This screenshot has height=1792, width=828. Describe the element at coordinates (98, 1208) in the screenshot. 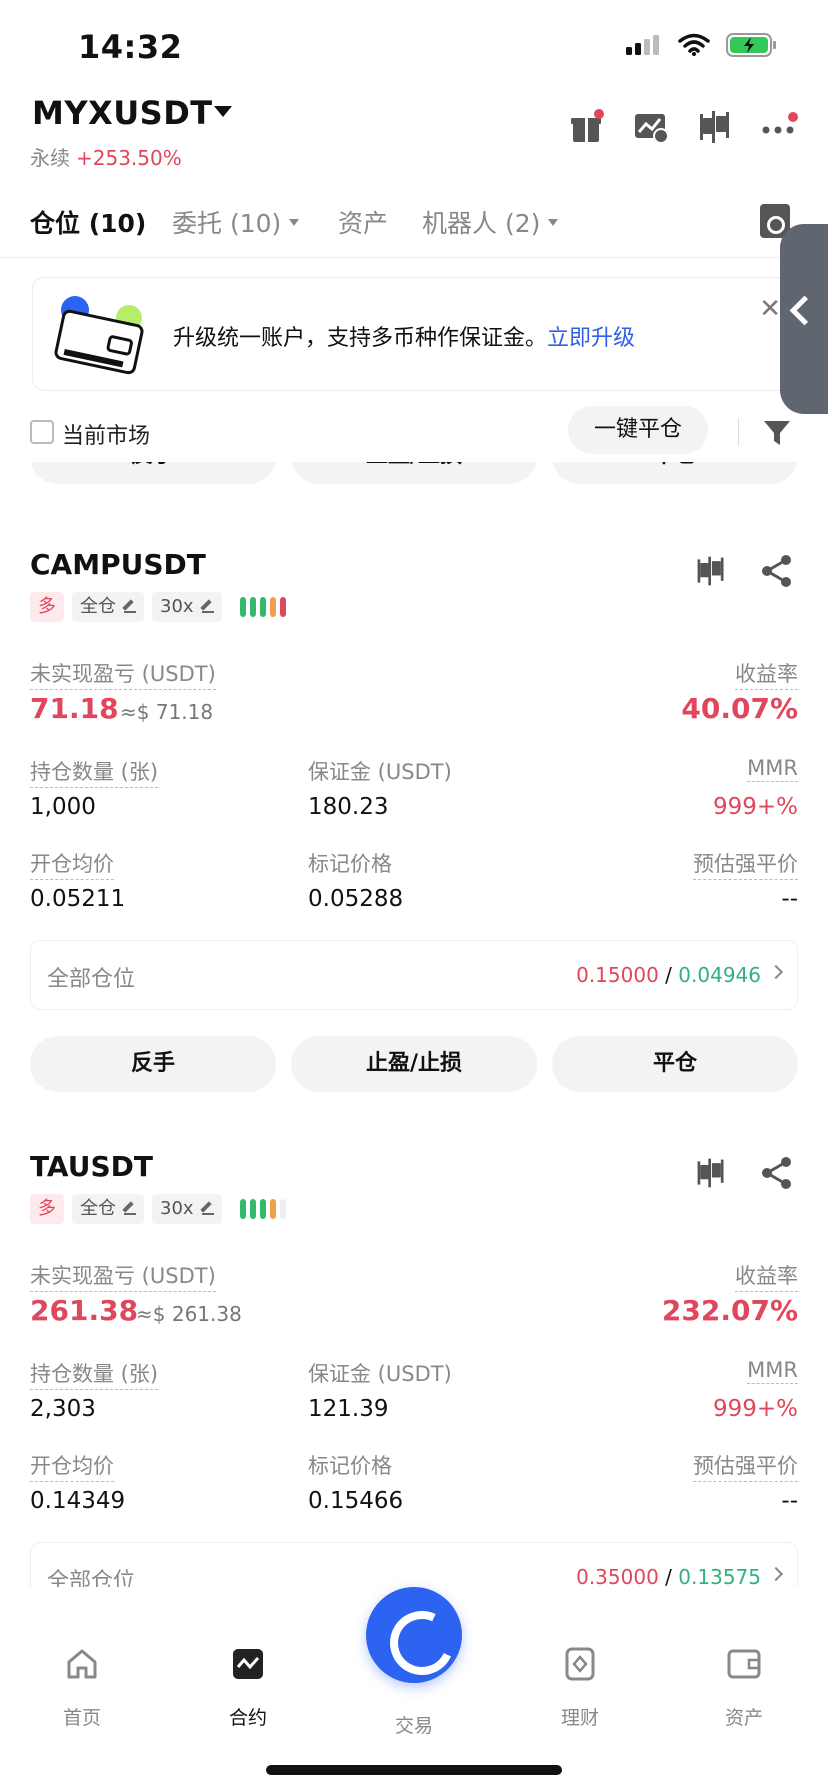

I see `margin-mode-label: 全仓` at that location.